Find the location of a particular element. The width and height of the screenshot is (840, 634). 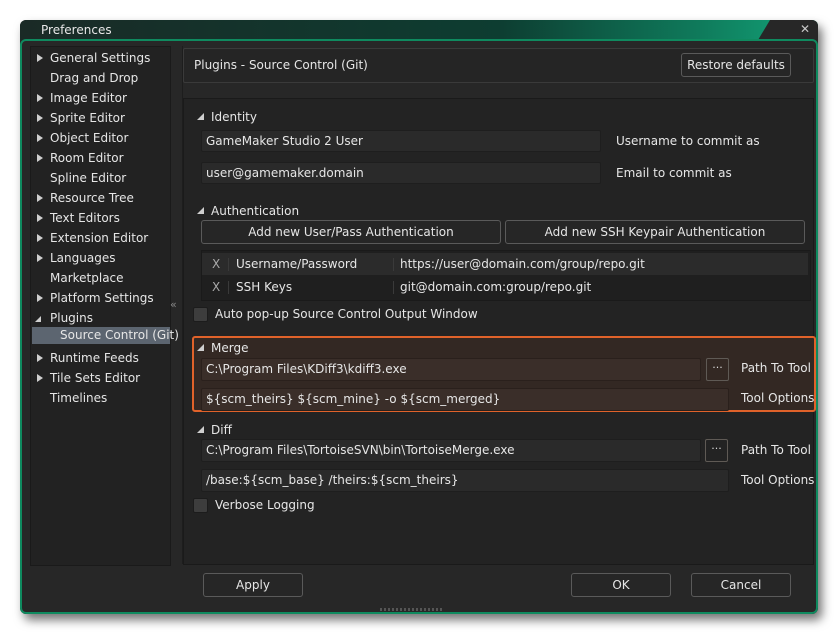

sidebar-item-label: General Settings is located at coordinates (100, 58).